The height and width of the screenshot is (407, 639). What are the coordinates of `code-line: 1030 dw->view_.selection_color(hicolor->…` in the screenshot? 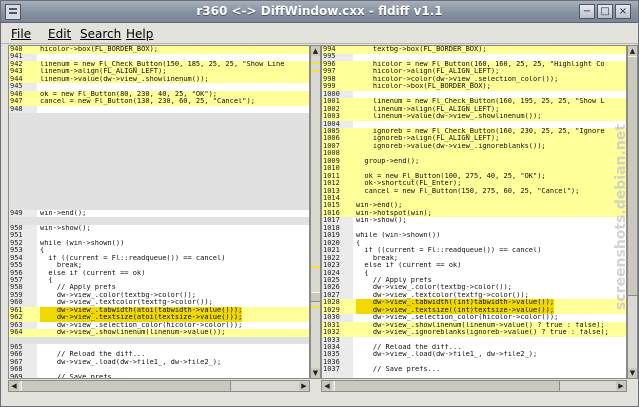 It's located at (474, 318).